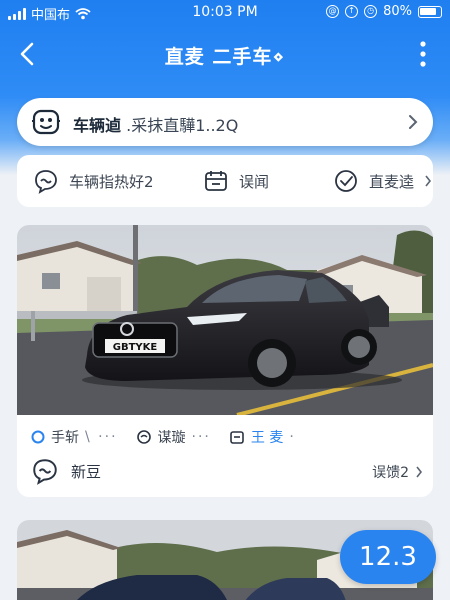  I want to click on nav-bar: 直麦 二手车⋄, so click(225, 55).